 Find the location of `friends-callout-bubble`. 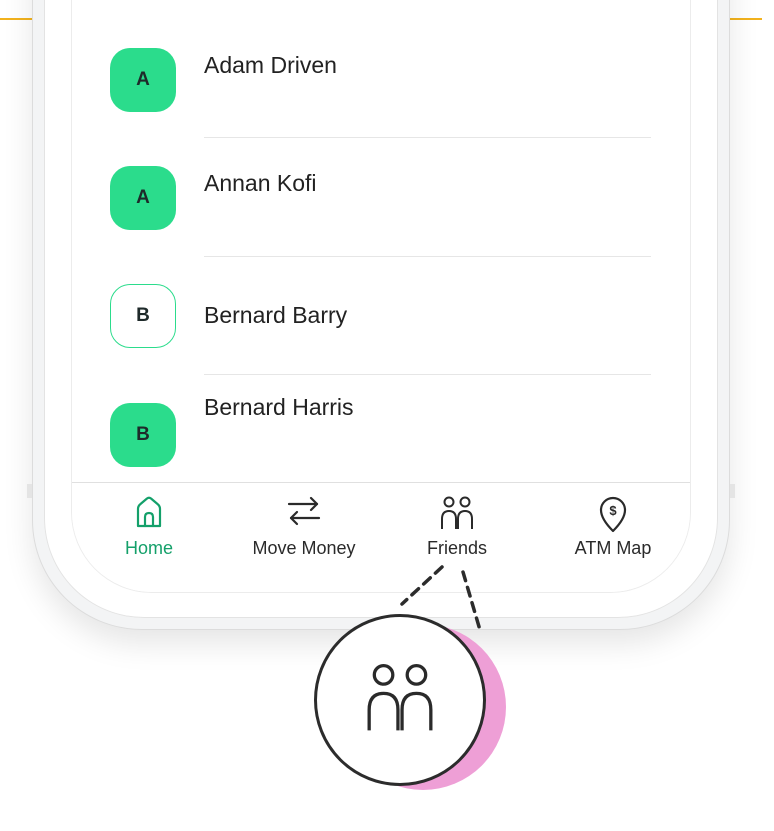

friends-callout-bubble is located at coordinates (400, 700).